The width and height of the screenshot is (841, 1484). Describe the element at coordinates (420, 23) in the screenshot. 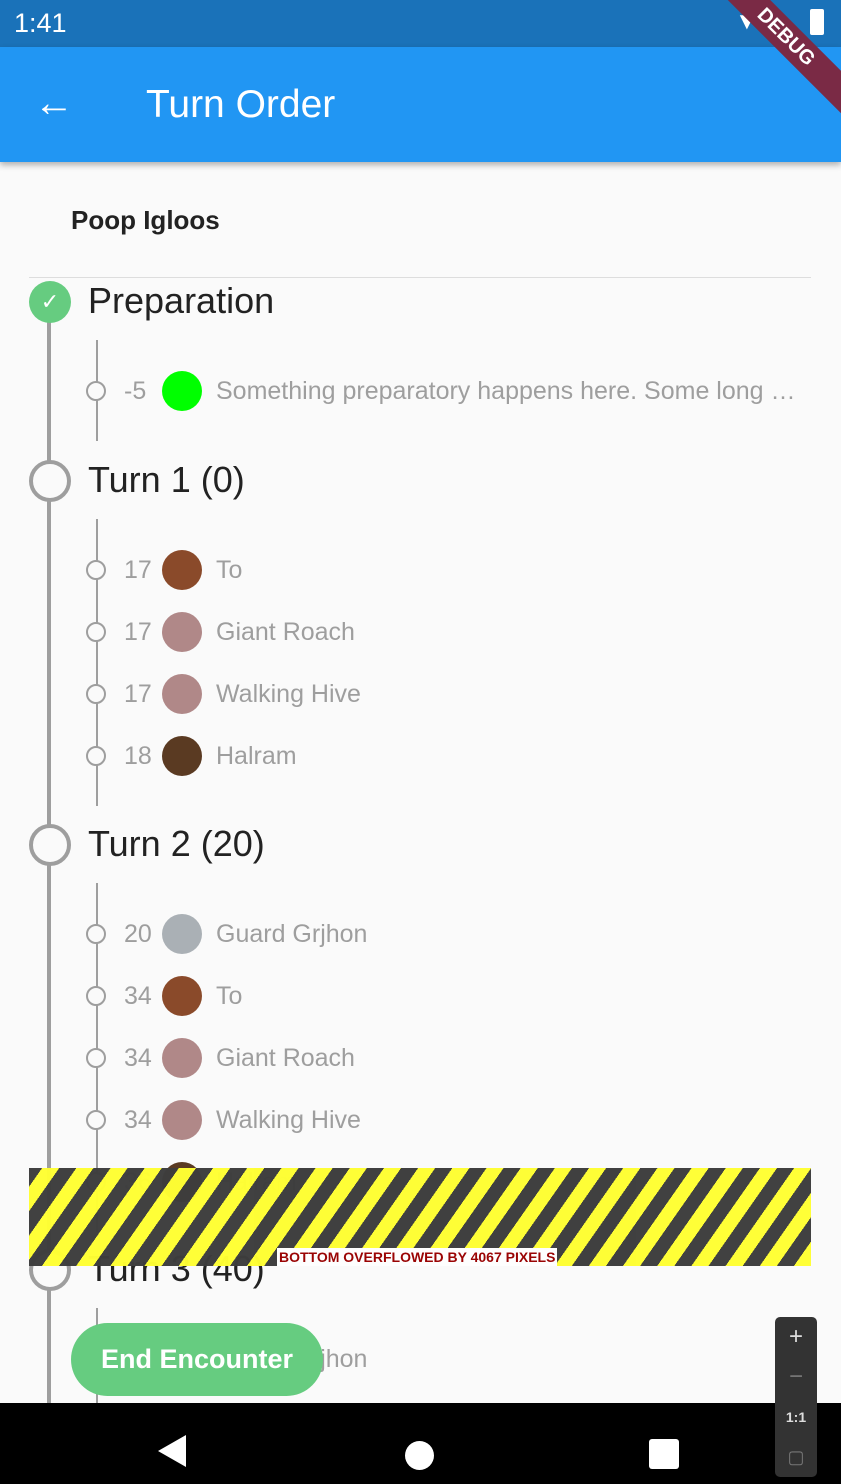

I see `status-bar: 1:41 ▼` at that location.